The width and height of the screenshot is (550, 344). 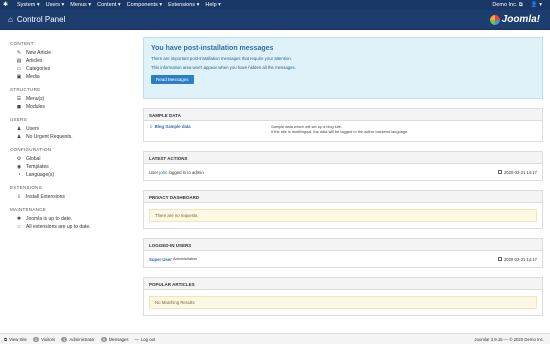 I want to click on sidebar-item-label: Templates, so click(x=37, y=167).